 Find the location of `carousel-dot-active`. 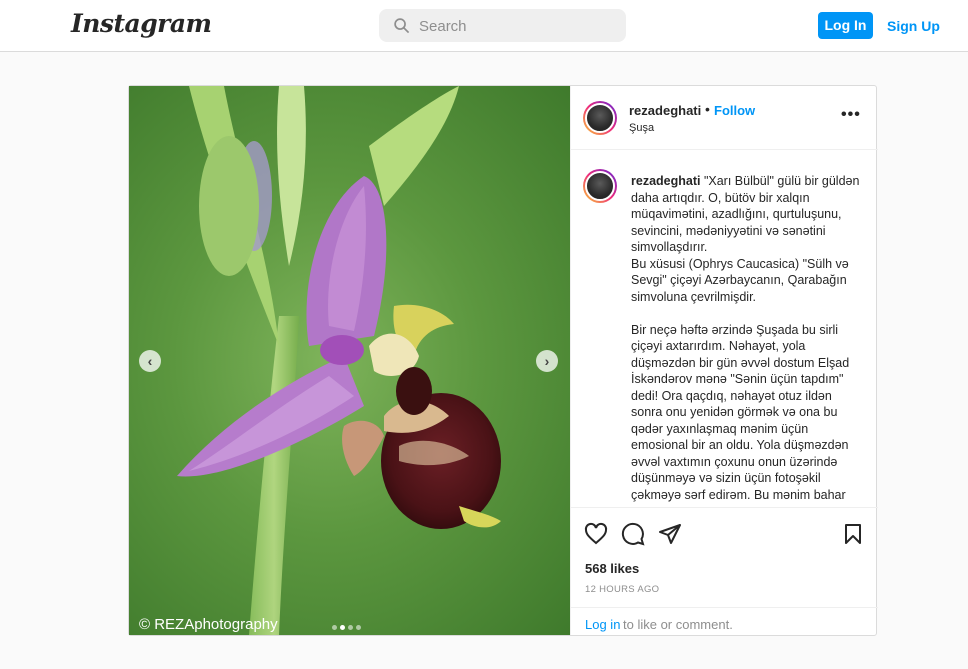

carousel-dot-active is located at coordinates (342, 627).